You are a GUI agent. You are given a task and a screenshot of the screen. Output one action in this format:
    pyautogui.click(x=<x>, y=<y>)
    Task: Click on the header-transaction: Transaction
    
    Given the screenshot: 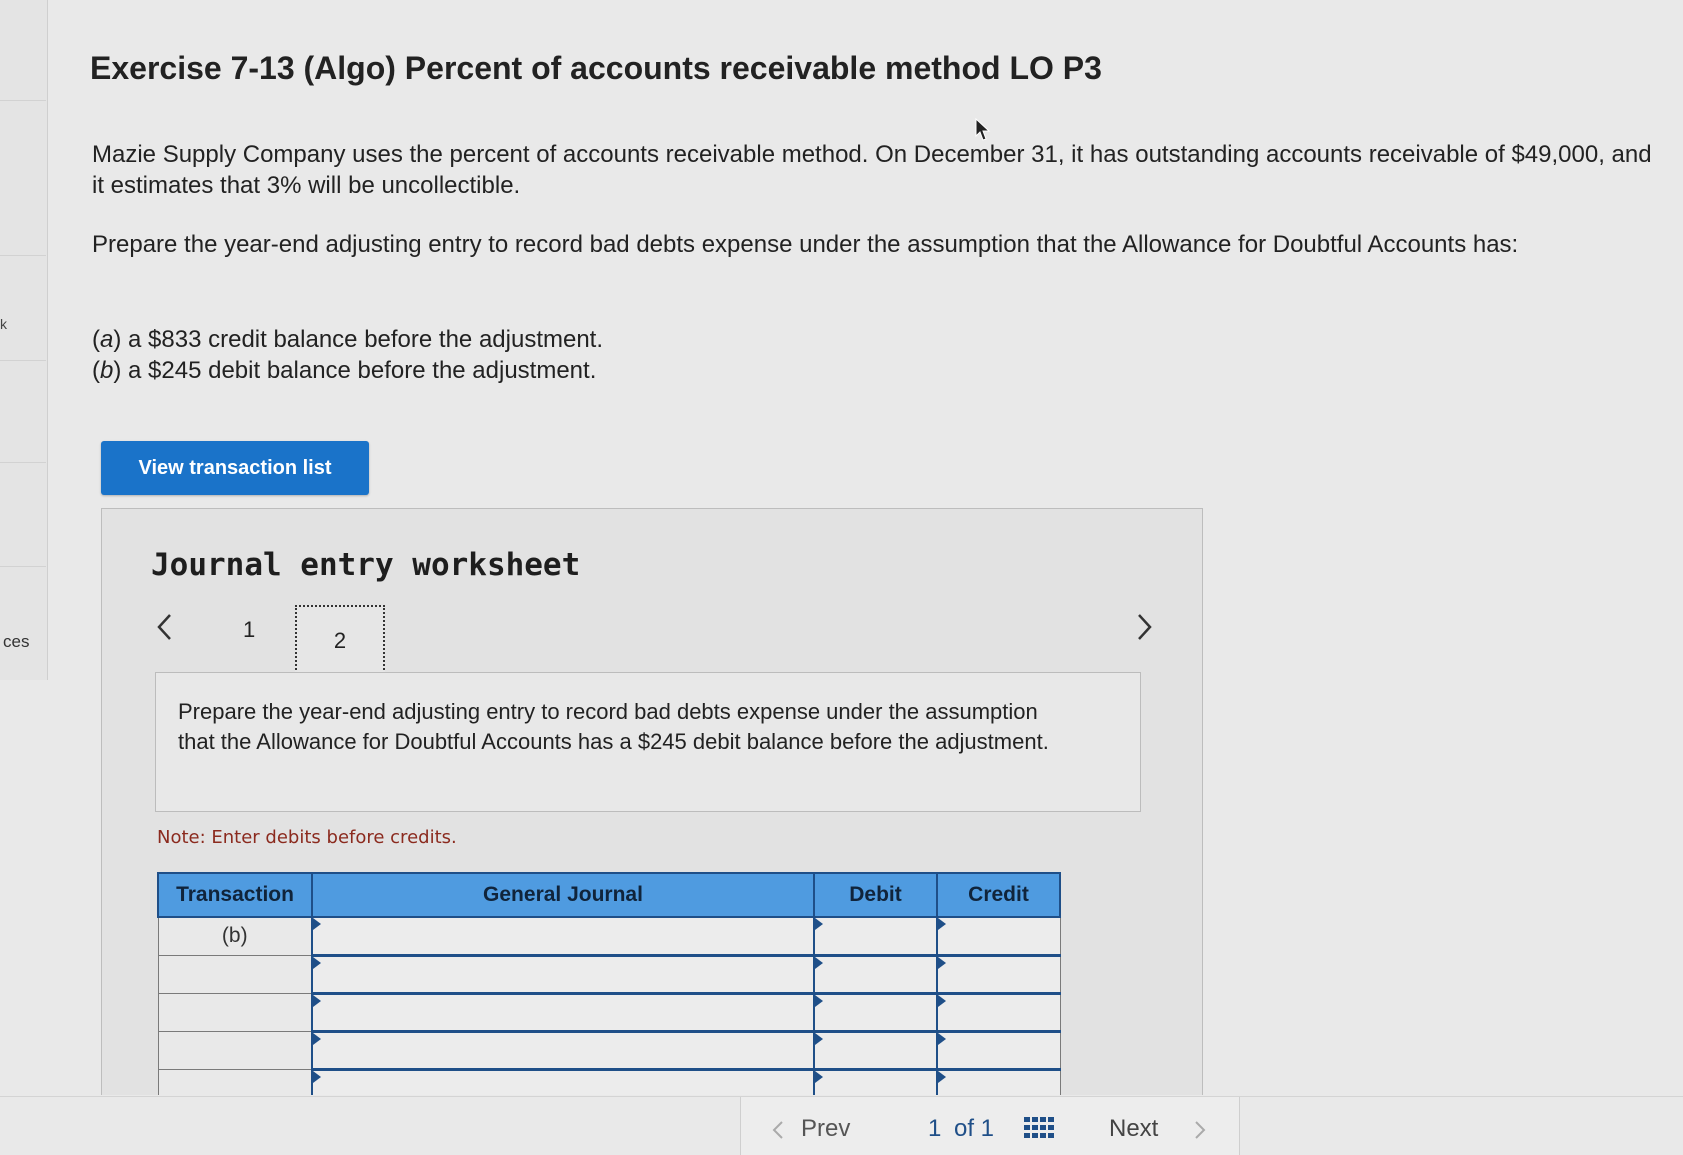 What is the action you would take?
    pyautogui.click(x=235, y=895)
    